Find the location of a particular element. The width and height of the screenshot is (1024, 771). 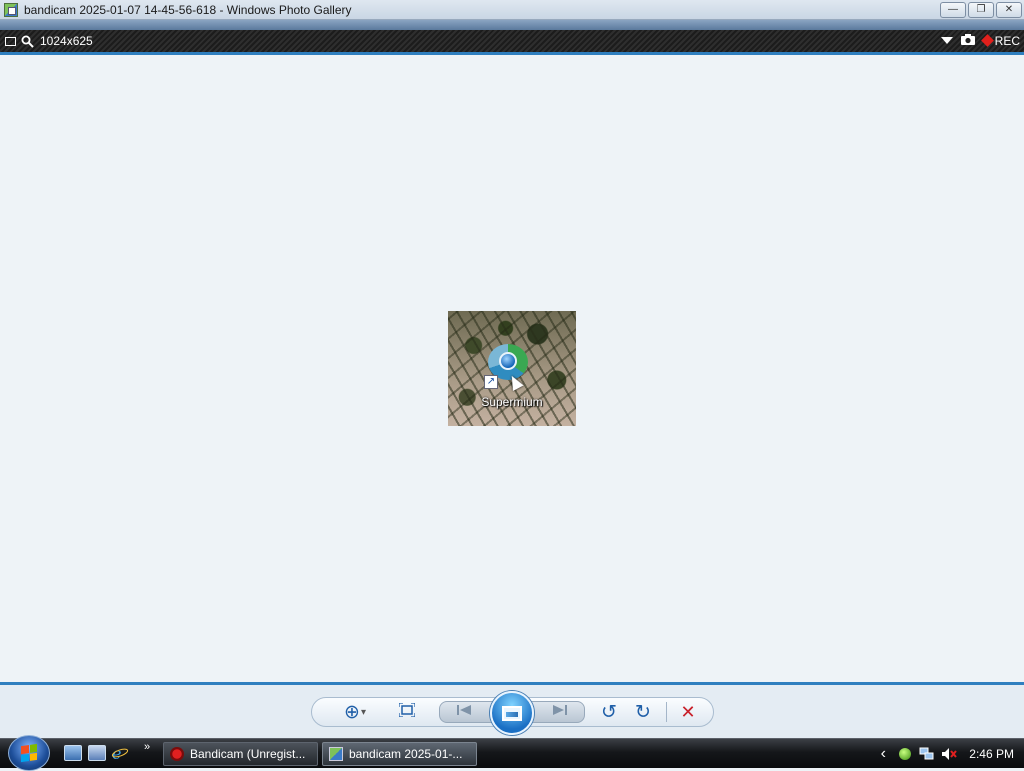

slideshow-icon is located at coordinates (512, 713).